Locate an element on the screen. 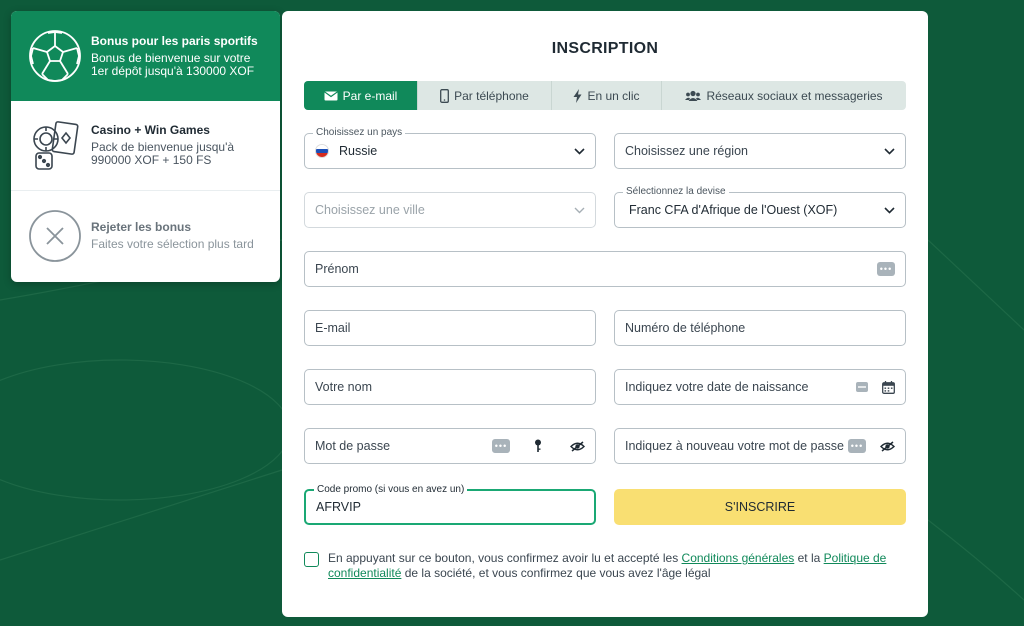 This screenshot has width=1024, height=626. lastname-placeholder: Votre nom is located at coordinates (343, 387).